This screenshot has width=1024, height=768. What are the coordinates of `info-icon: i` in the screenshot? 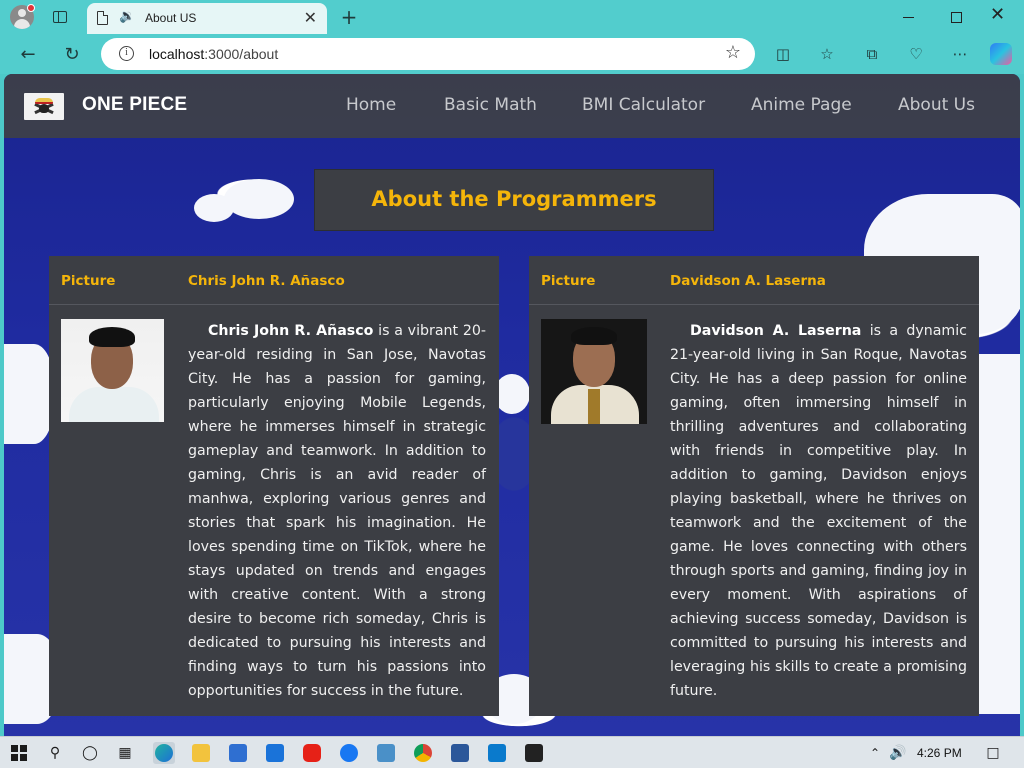 It's located at (126, 53).